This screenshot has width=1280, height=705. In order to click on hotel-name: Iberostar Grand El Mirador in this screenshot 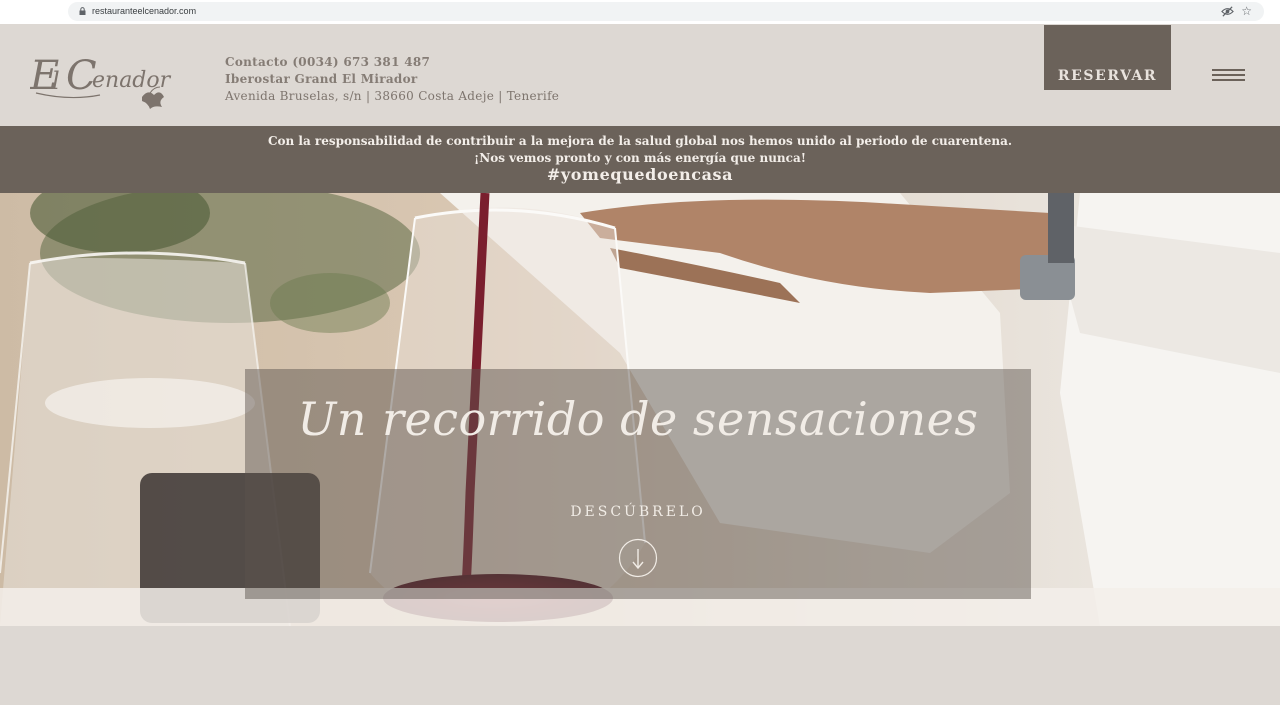, I will do `click(321, 79)`.